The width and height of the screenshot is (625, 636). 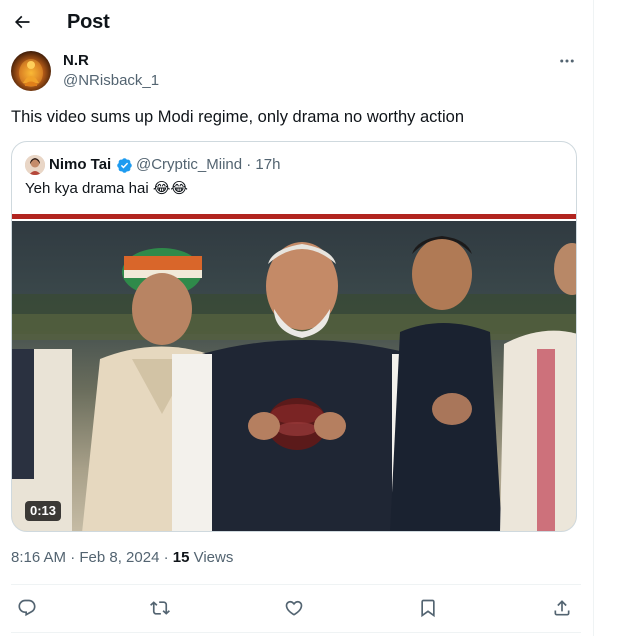 I want to click on like-button, so click(x=294, y=608).